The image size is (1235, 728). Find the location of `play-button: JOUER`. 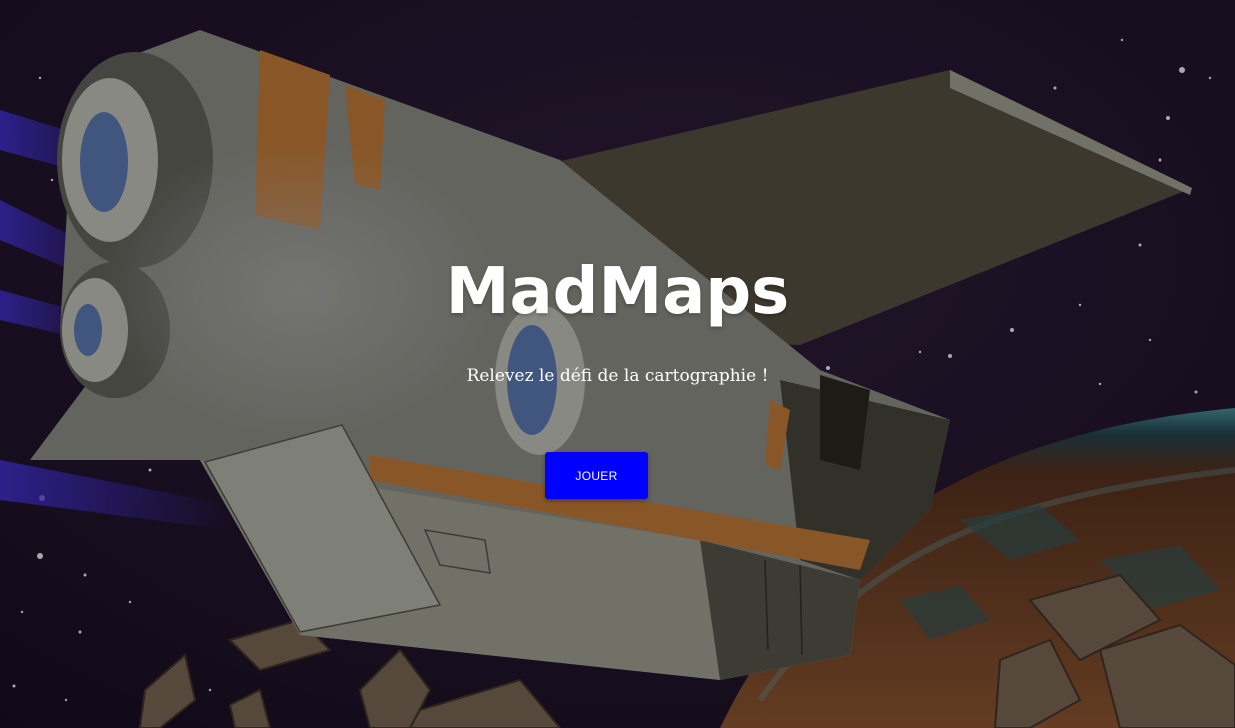

play-button: JOUER is located at coordinates (596, 475).